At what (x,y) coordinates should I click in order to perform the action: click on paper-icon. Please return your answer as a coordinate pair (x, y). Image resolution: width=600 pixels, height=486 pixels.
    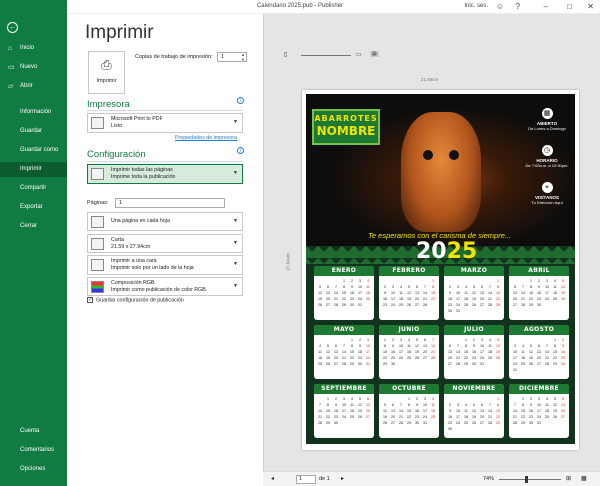
    Looking at the image, I should click on (97, 244).